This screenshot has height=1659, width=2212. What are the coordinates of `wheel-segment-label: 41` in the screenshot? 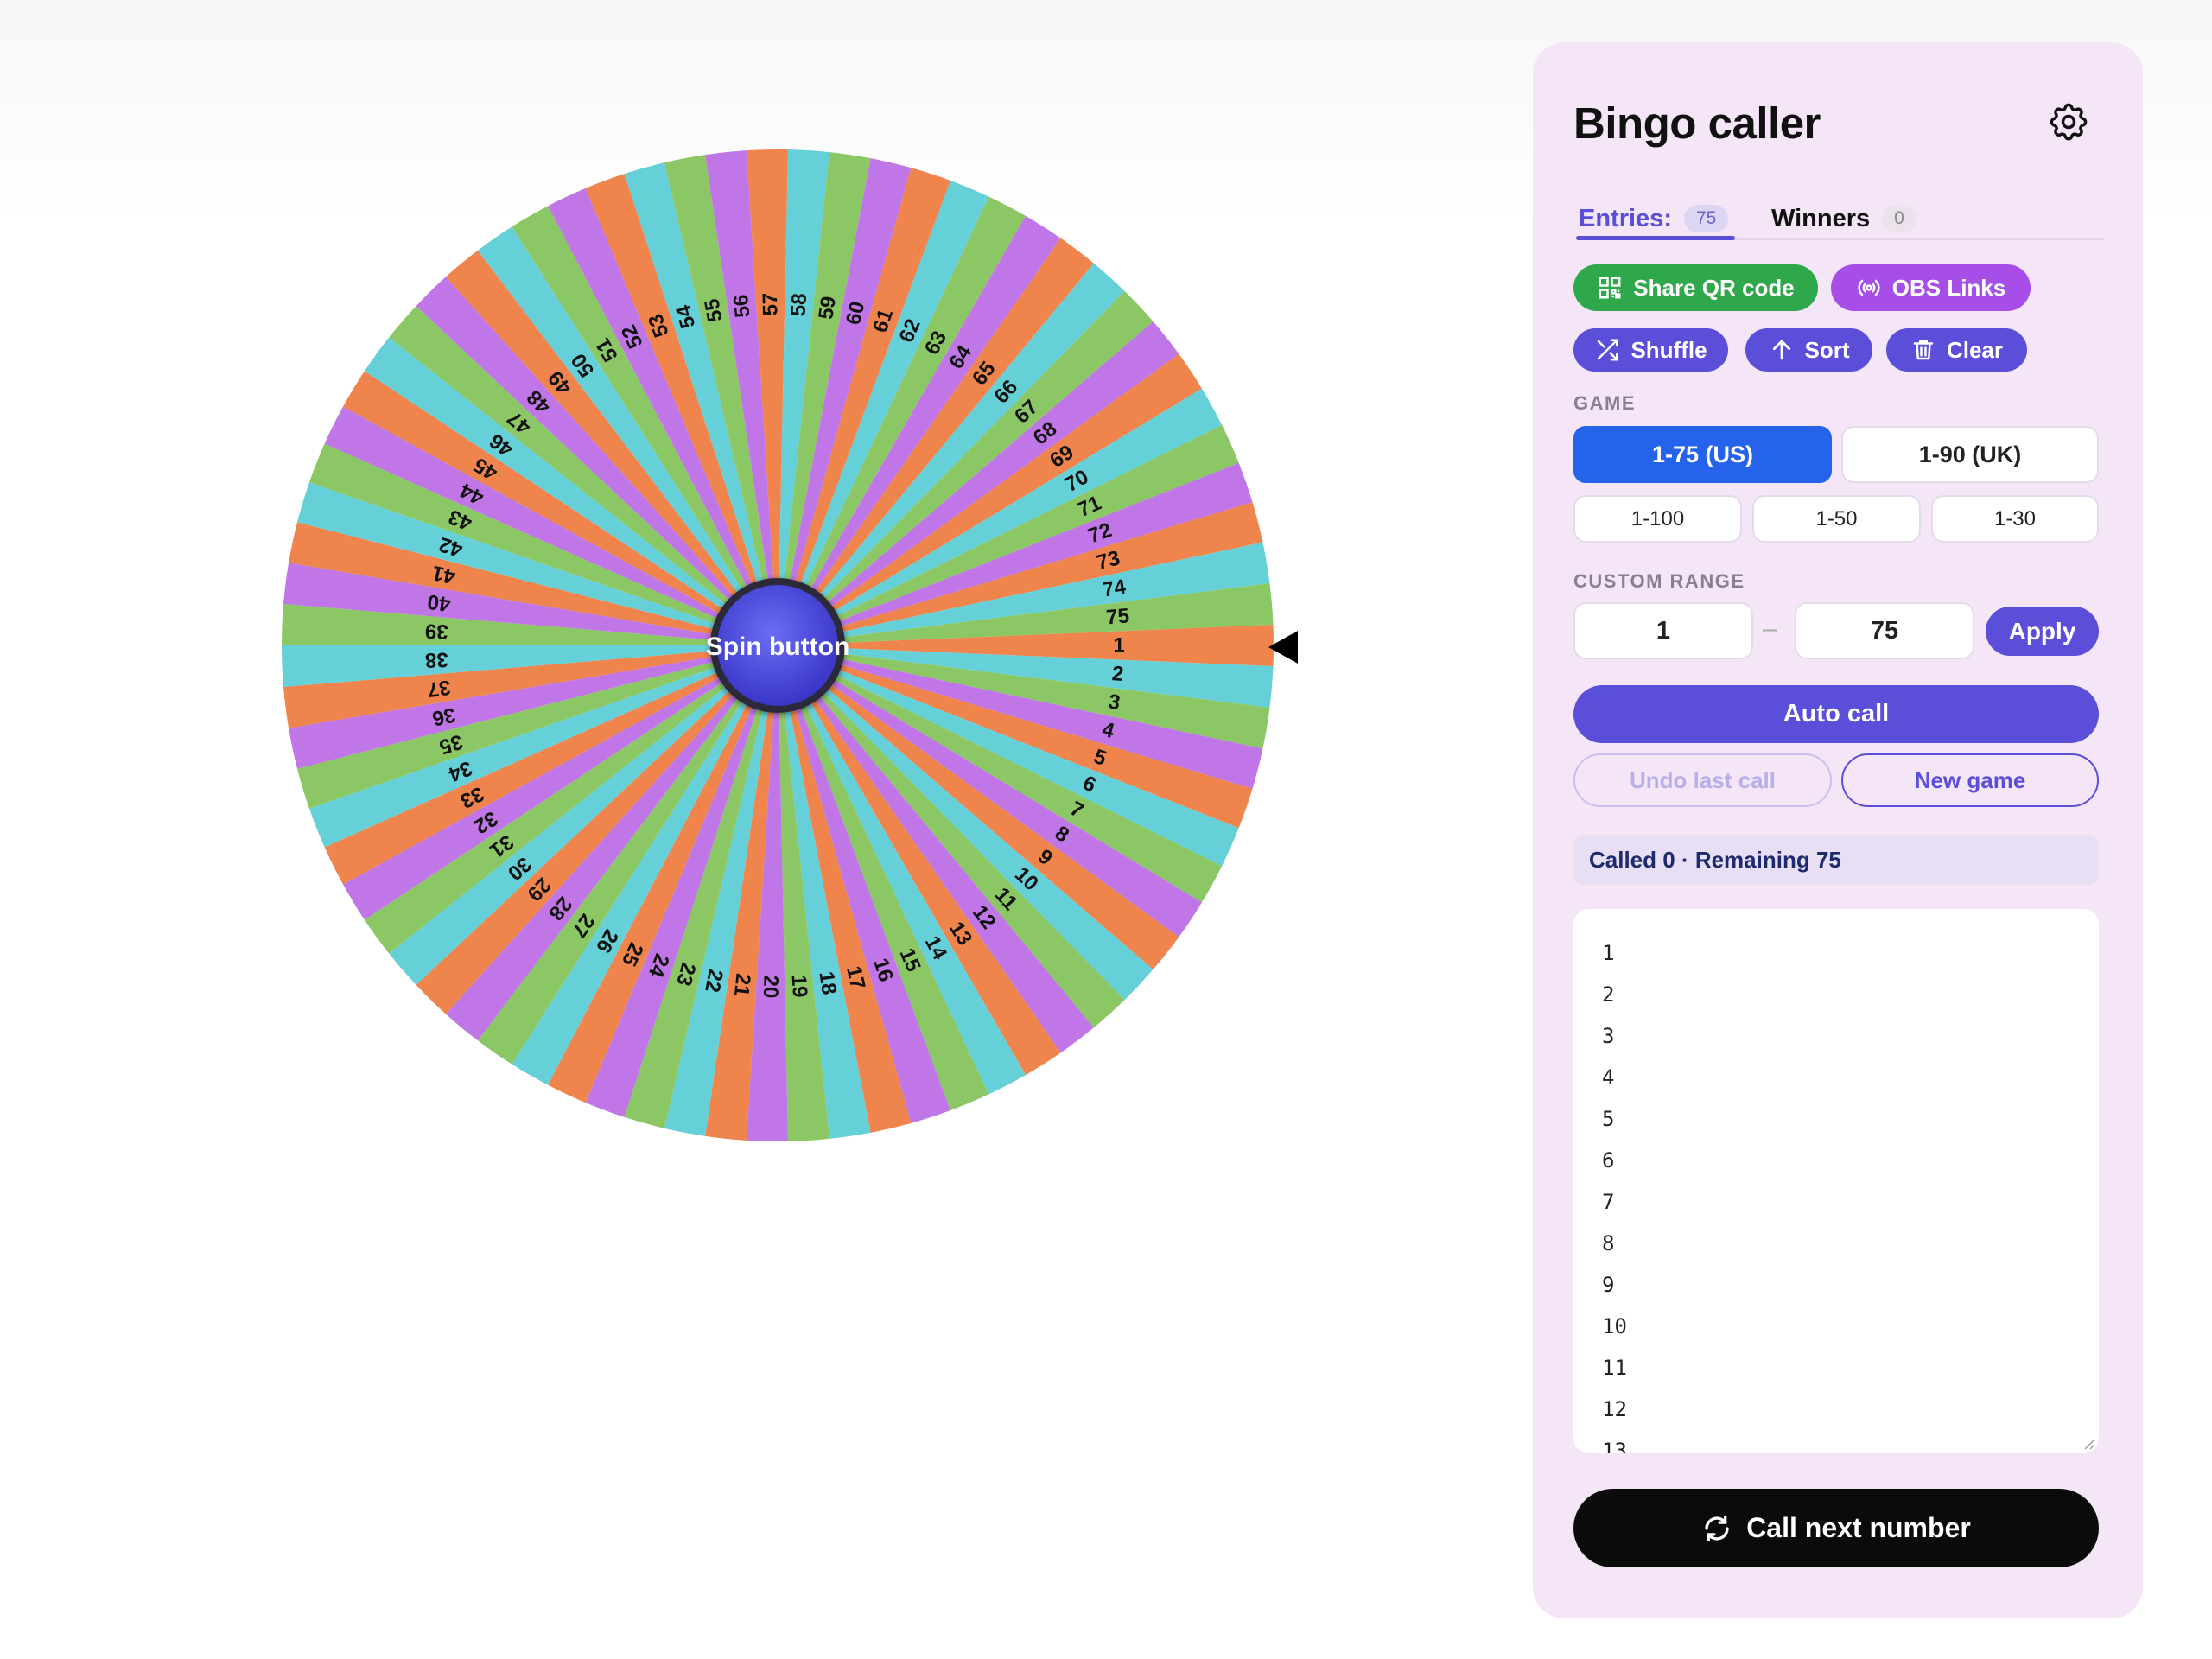 It's located at (444, 574).